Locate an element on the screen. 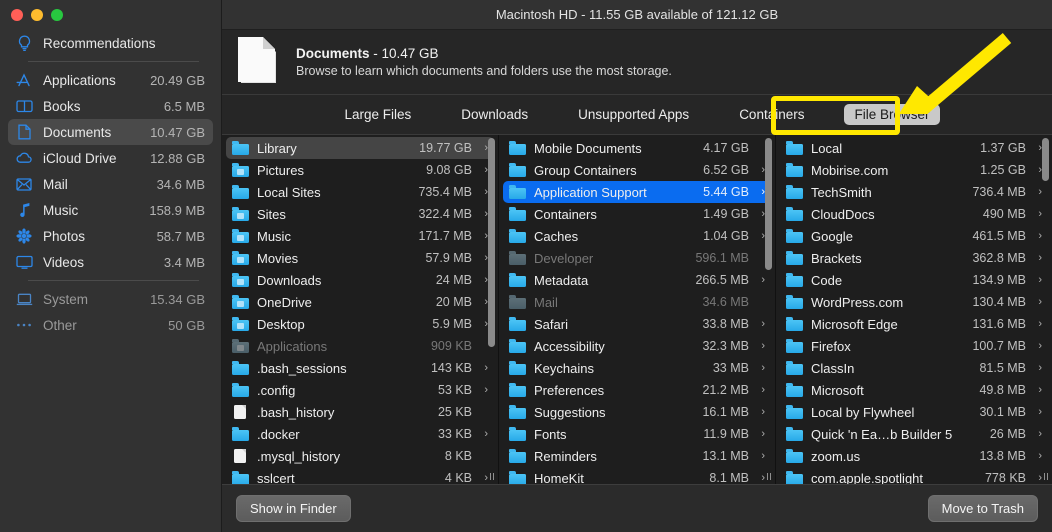  file-row: Brackets 362.8 MB › is located at coordinates (914, 258).